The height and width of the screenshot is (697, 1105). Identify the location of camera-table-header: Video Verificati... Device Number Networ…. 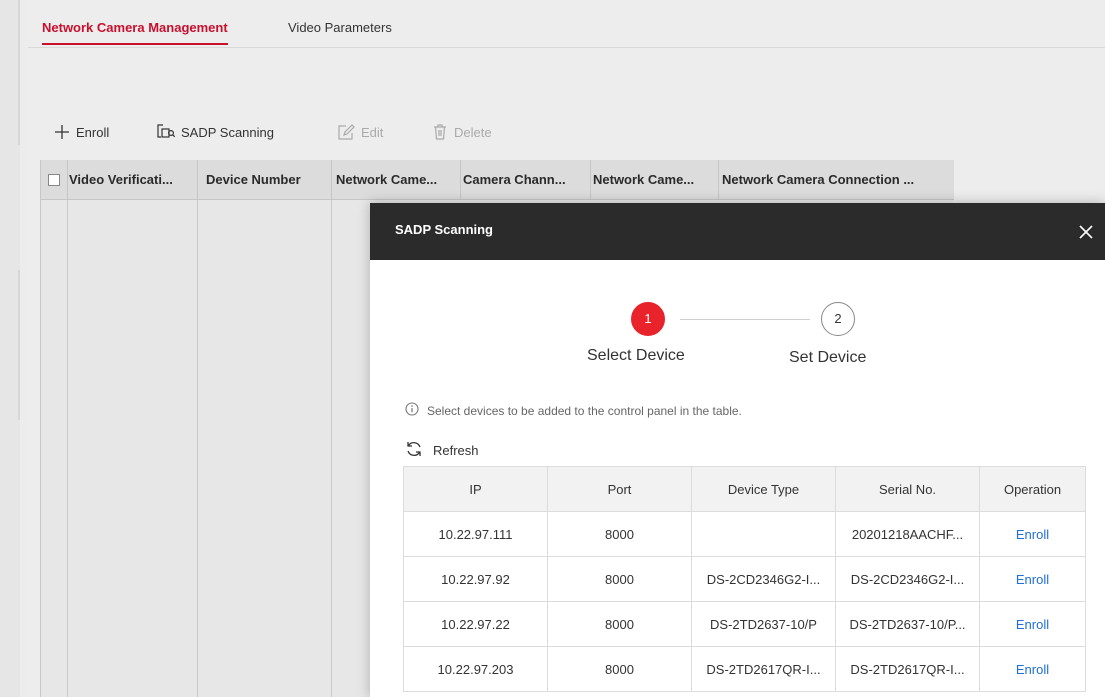
(497, 180).